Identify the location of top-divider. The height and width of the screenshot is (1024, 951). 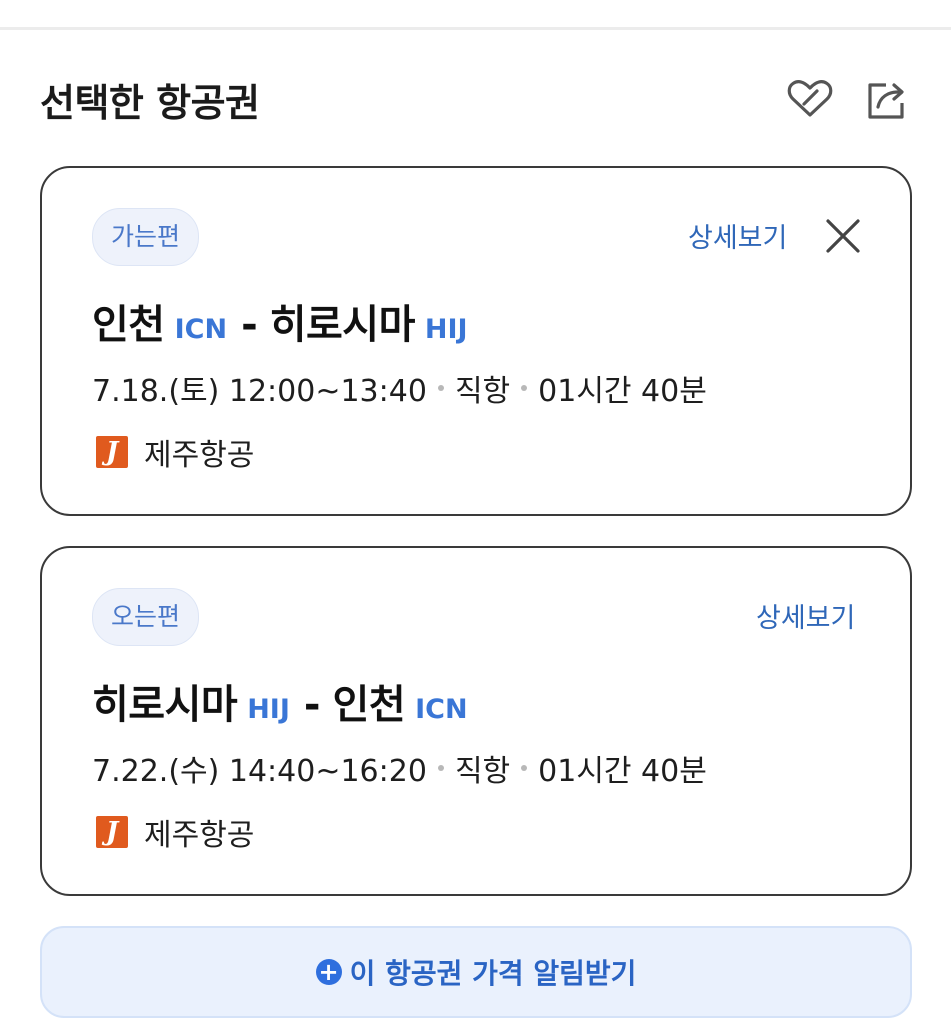
(475, 28).